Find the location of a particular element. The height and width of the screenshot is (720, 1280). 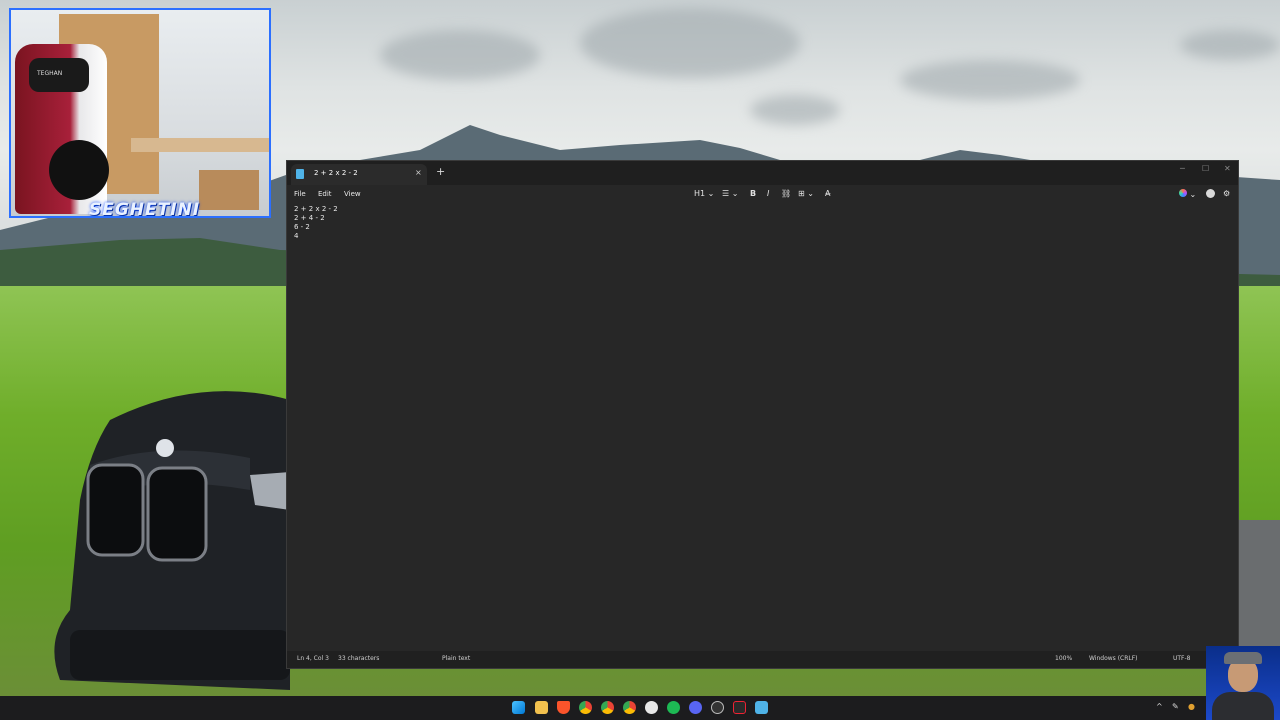

document-tab: 2 + 2 x 2 - 2 × is located at coordinates (359, 174).